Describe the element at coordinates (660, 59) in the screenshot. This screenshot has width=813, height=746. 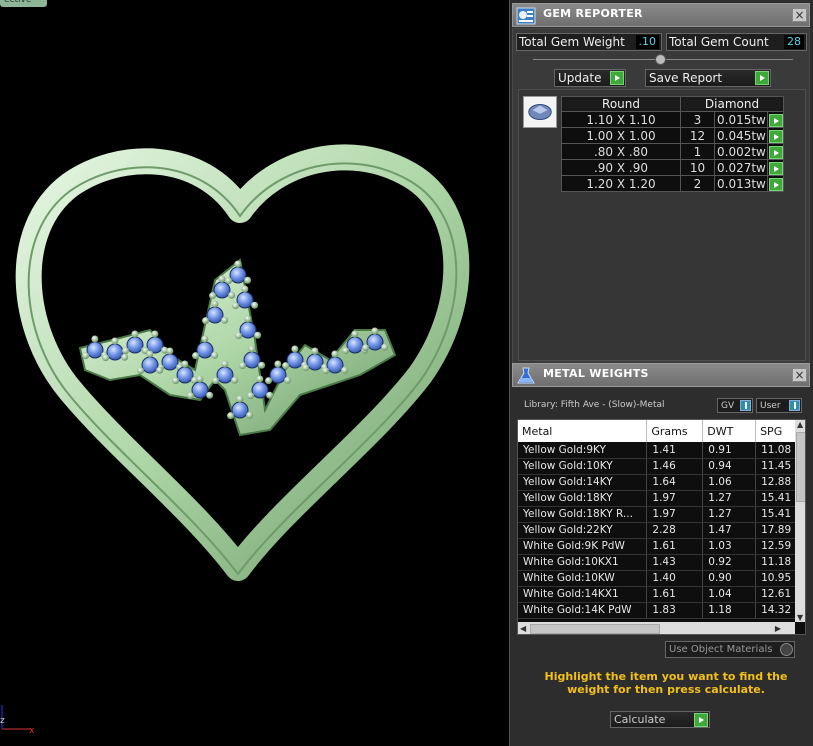
I see `panel-divider-handle` at that location.